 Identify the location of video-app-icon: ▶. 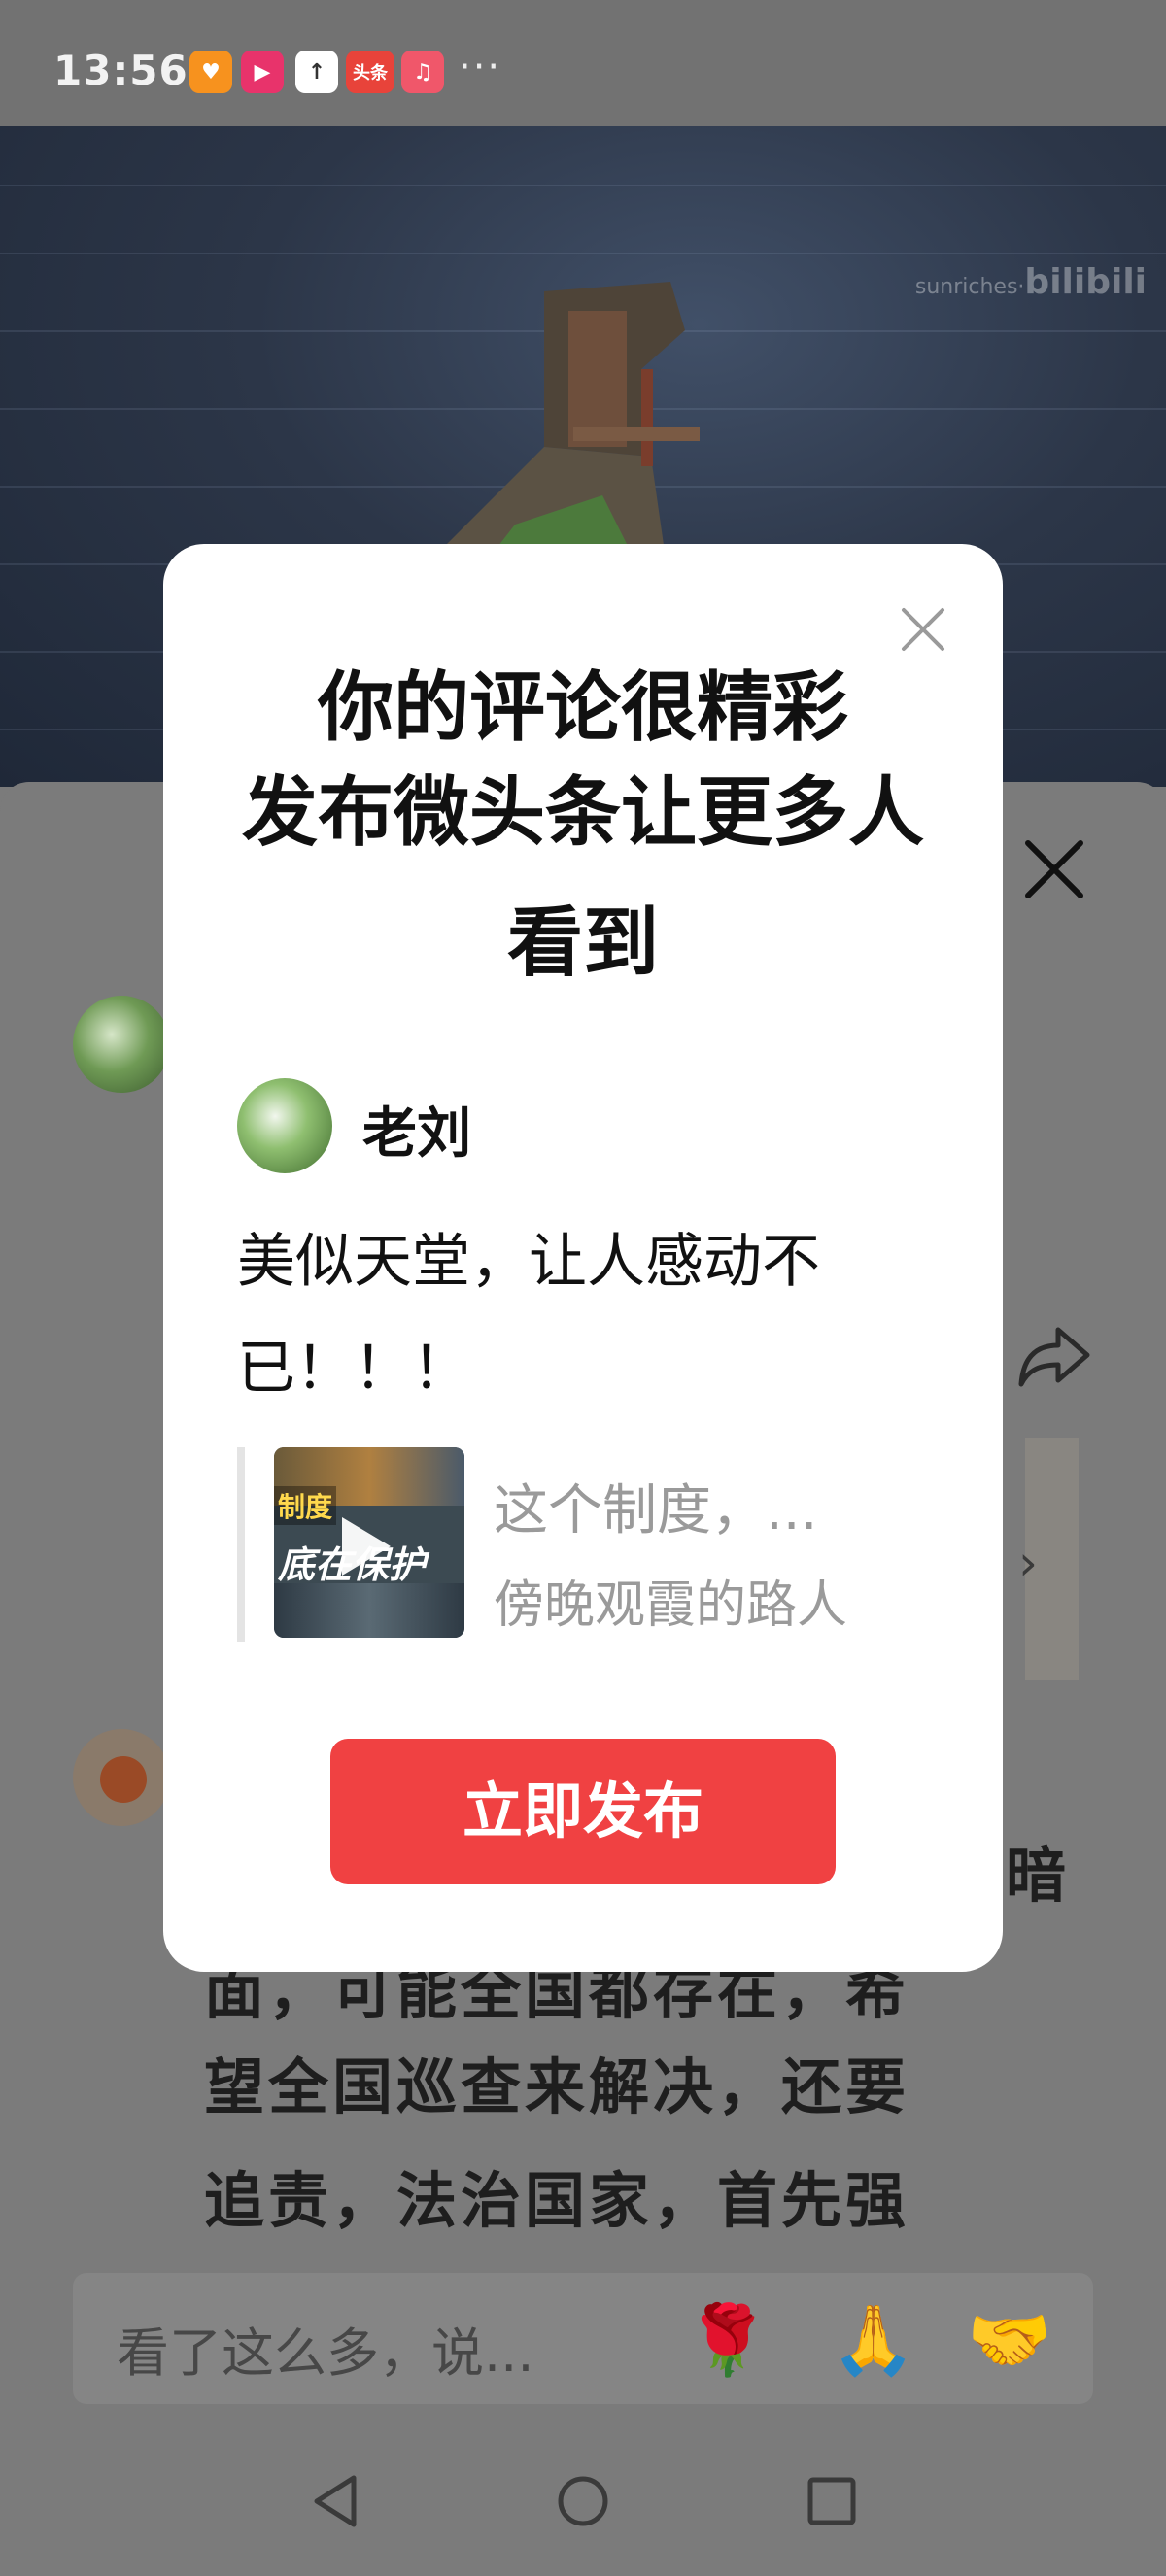
(262, 72).